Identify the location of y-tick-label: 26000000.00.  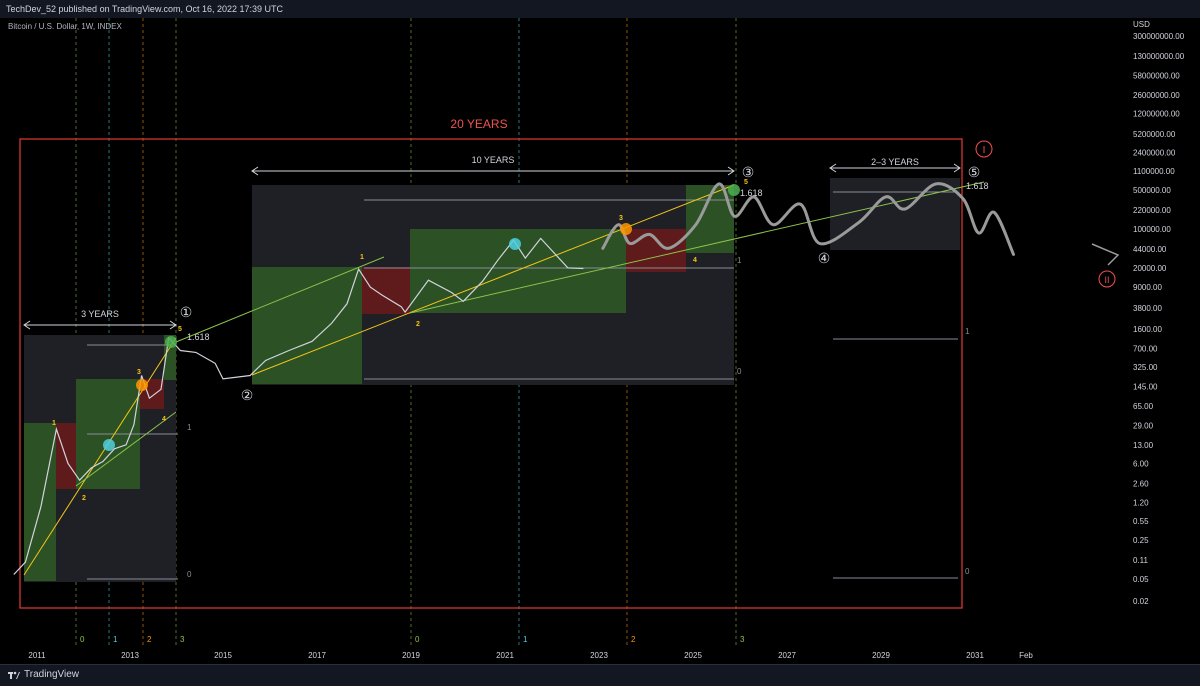
(1156, 95).